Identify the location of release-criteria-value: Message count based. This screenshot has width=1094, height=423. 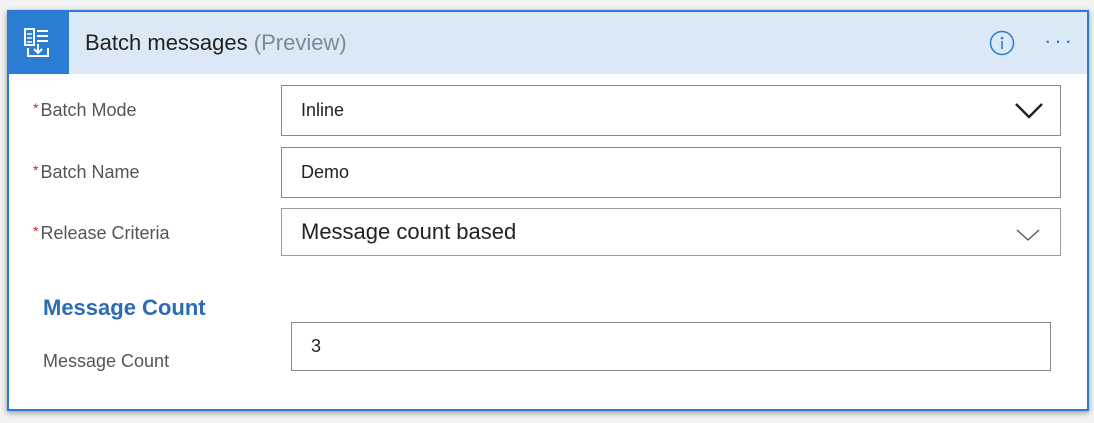
(409, 231).